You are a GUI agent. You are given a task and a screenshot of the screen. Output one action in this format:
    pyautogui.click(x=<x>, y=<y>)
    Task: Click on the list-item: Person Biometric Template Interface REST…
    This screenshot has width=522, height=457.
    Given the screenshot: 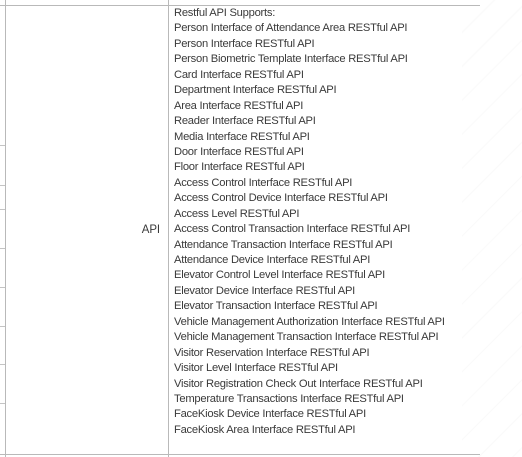 What is the action you would take?
    pyautogui.click(x=291, y=59)
    